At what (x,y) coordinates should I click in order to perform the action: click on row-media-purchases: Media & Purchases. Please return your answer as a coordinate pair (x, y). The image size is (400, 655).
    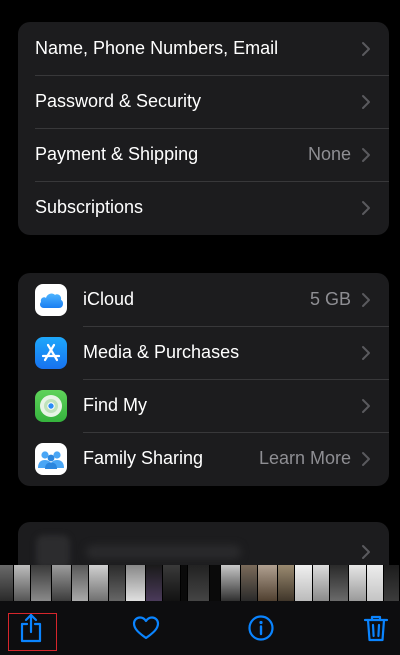
    Looking at the image, I should click on (203, 352).